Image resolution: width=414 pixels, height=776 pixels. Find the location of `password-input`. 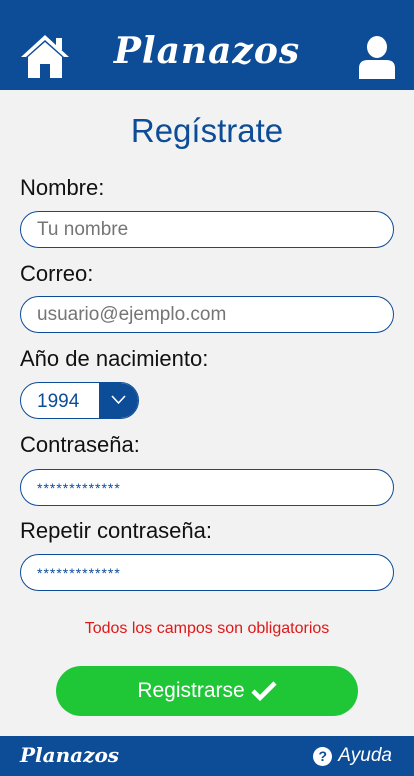

password-input is located at coordinates (207, 487).